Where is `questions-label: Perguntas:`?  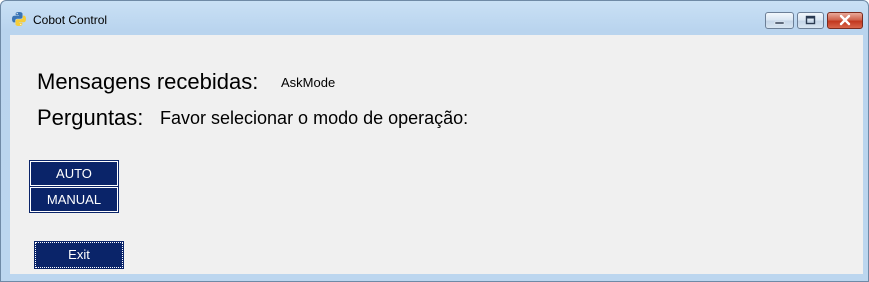 questions-label: Perguntas: is located at coordinates (90, 117).